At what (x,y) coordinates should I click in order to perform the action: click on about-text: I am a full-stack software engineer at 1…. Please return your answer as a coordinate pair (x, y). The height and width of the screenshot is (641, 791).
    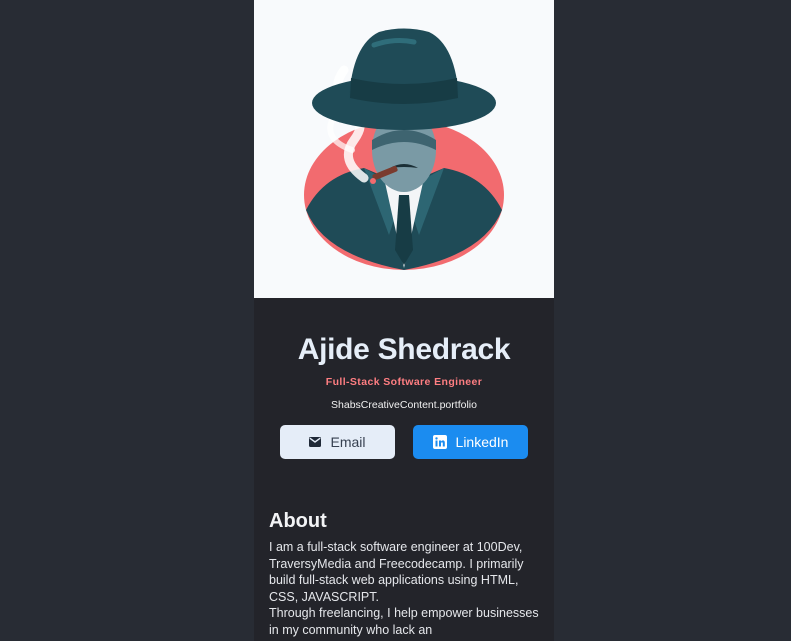
    Looking at the image, I should click on (404, 588).